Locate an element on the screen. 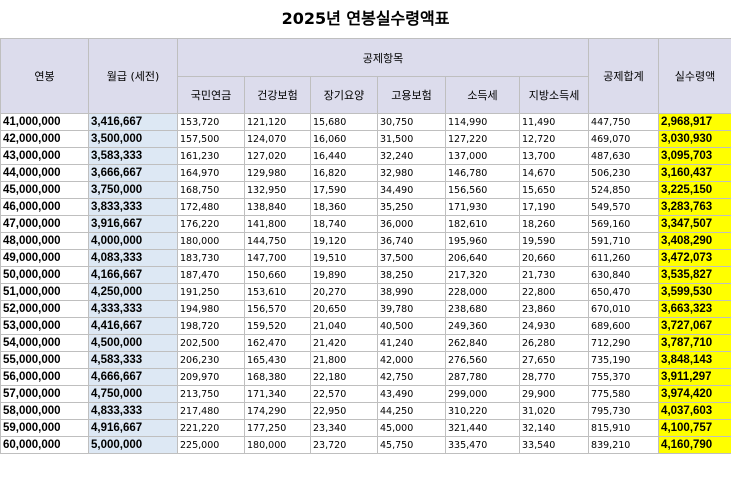  cell-annual: 56,000,000 is located at coordinates (44, 377).